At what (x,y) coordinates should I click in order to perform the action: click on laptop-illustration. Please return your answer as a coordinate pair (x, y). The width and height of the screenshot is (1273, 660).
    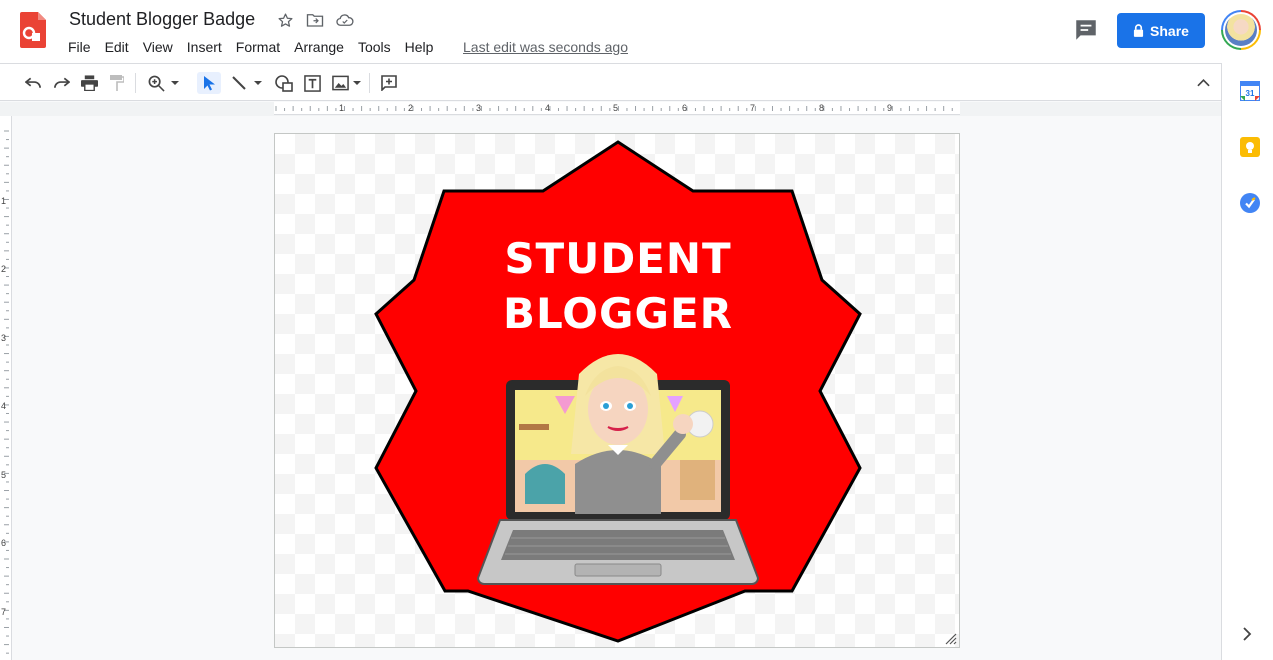
    Looking at the image, I should click on (618, 469).